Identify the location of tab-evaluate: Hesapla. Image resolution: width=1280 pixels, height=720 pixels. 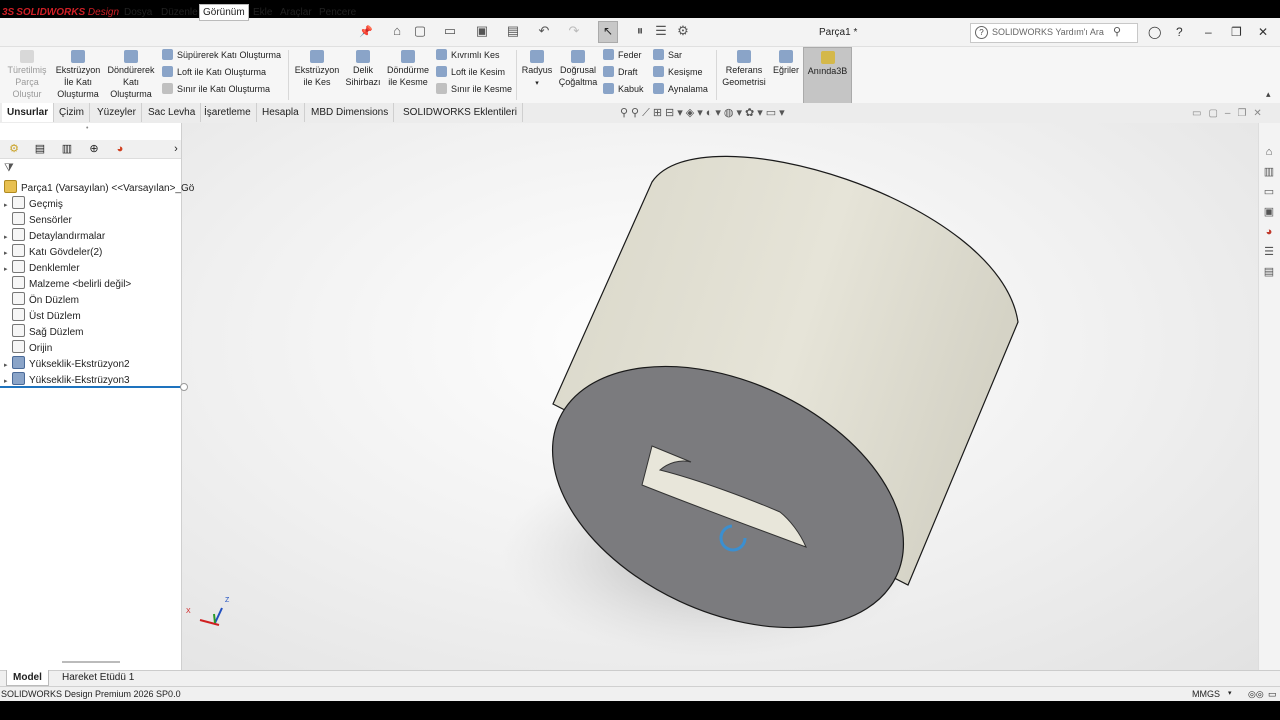
(281, 112).